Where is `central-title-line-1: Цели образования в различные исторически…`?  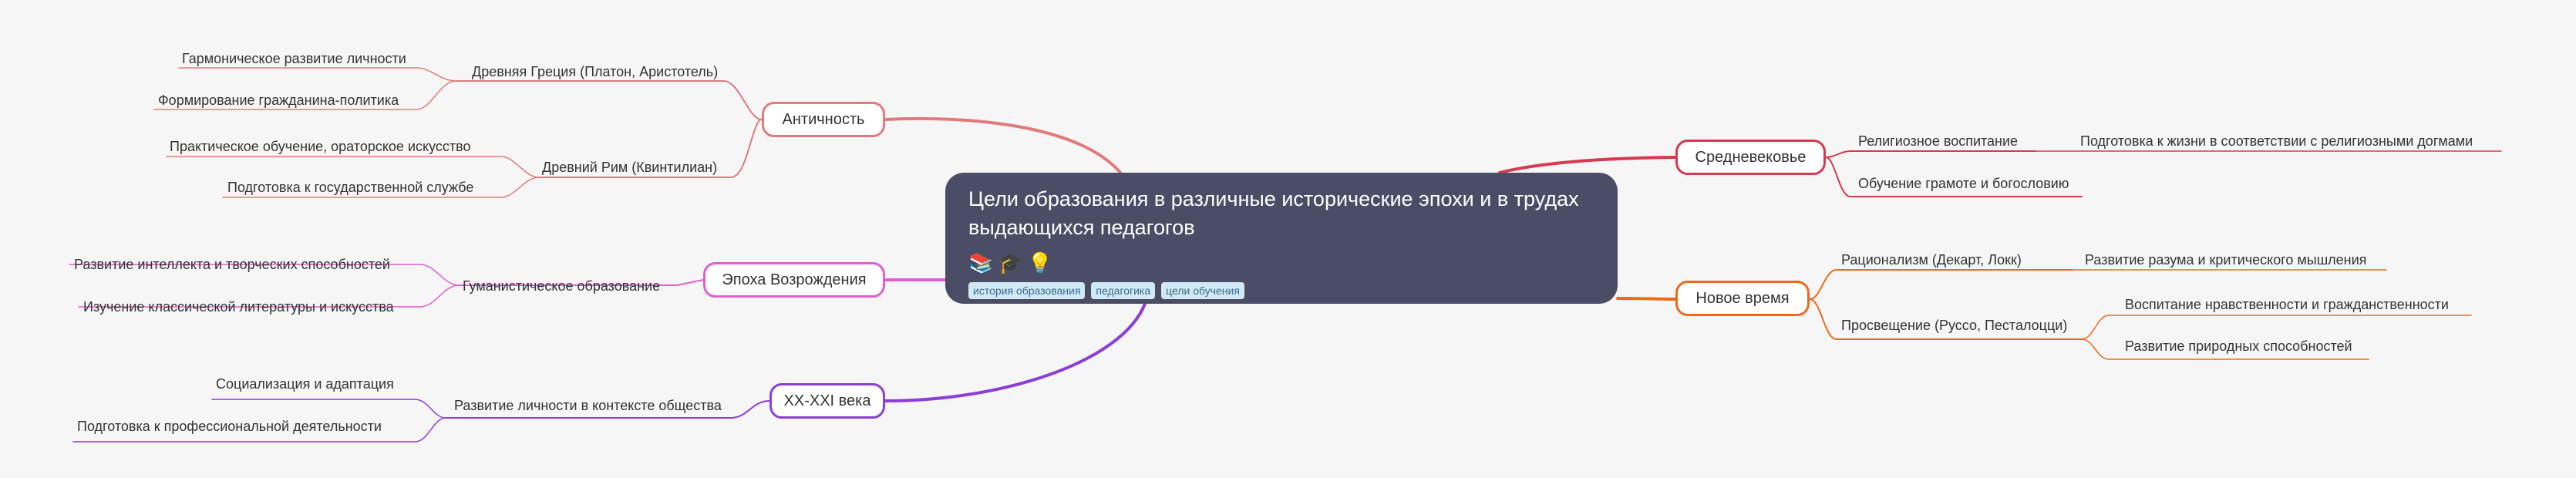
central-title-line-1: Цели образования в различные исторически… is located at coordinates (1273, 198).